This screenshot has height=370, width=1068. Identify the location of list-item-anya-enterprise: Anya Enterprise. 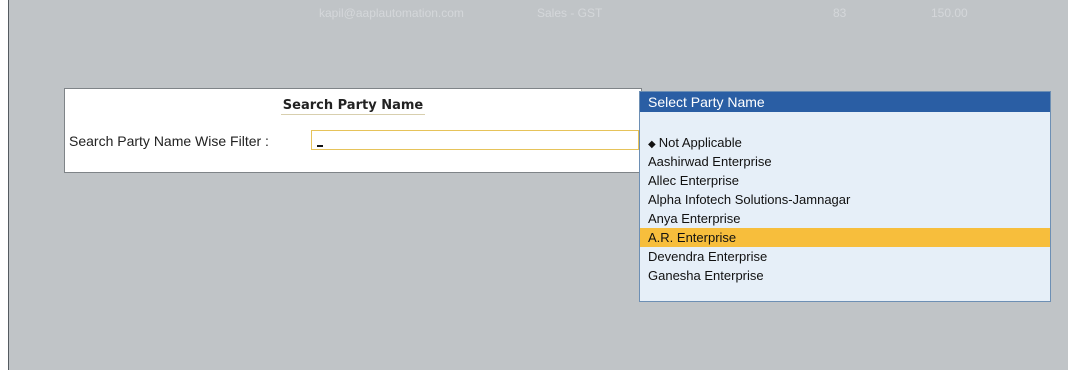
(845, 218).